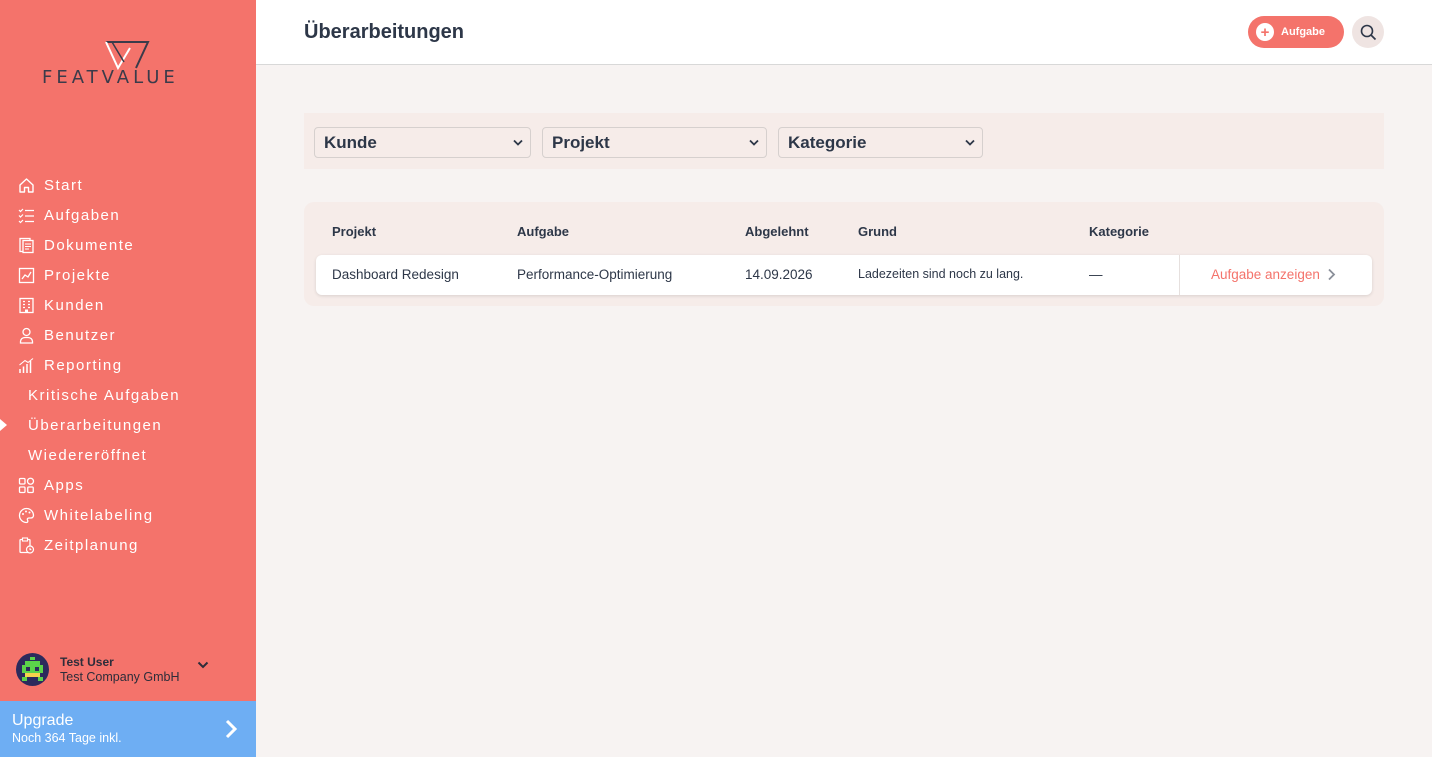 This screenshot has width=1432, height=757. Describe the element at coordinates (67, 738) in the screenshot. I see `upgrade-subtitle: Noch 364 Tage inkl.` at that location.